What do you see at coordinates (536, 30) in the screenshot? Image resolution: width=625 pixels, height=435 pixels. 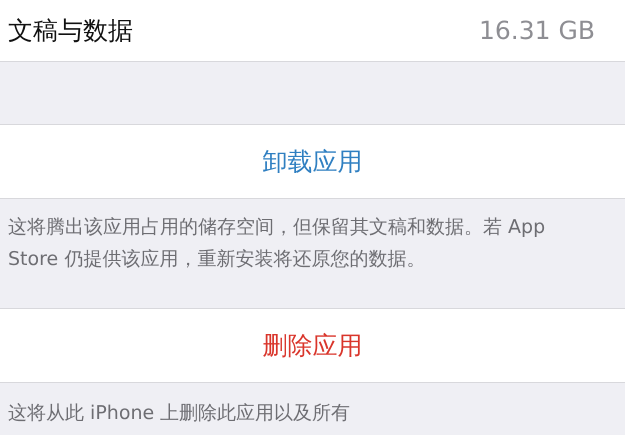 I see `row-value: 16.31 GB` at bounding box center [536, 30].